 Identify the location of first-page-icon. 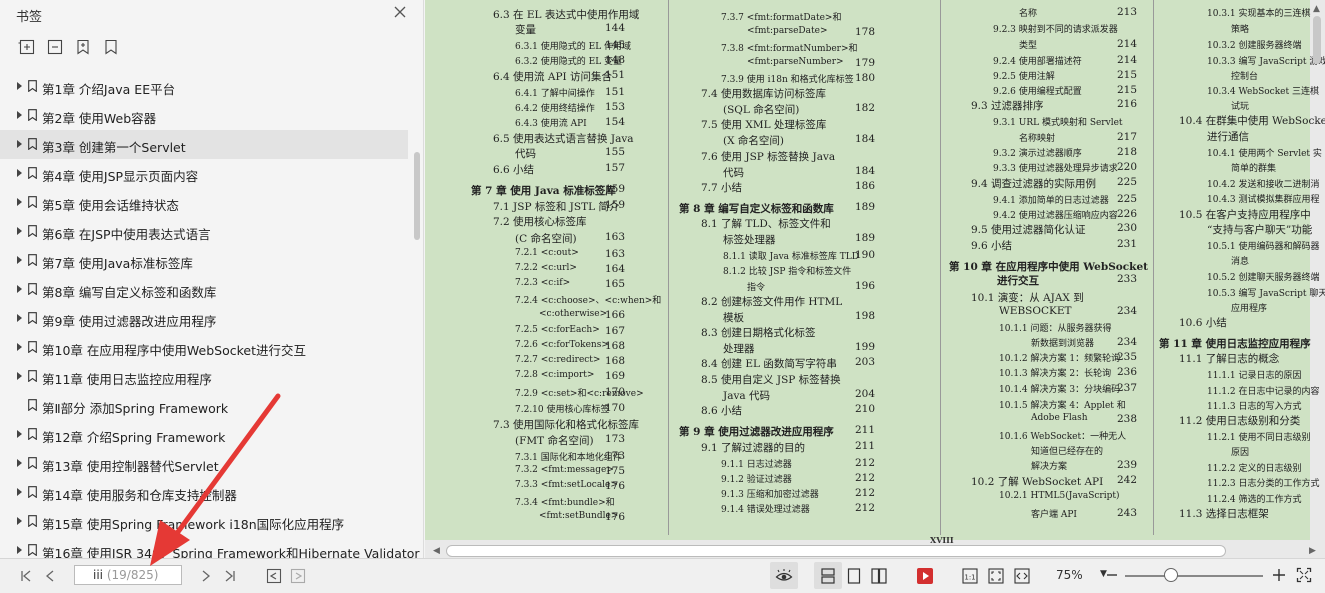
(26, 576).